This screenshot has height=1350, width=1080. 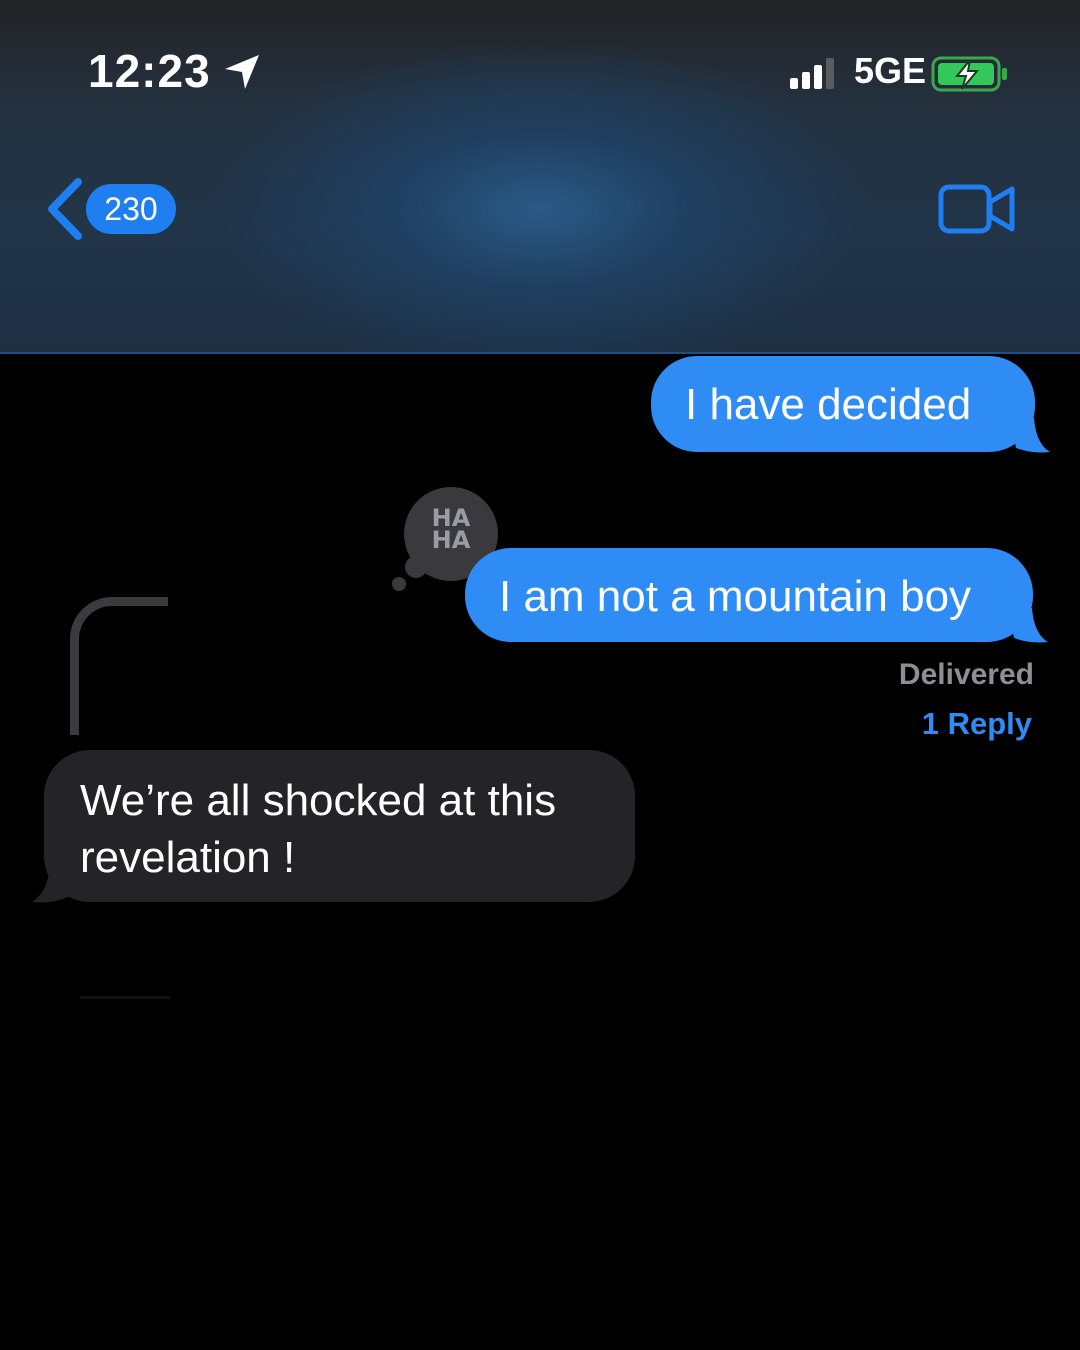 What do you see at coordinates (399, 584) in the screenshot?
I see `tapback-dot` at bounding box center [399, 584].